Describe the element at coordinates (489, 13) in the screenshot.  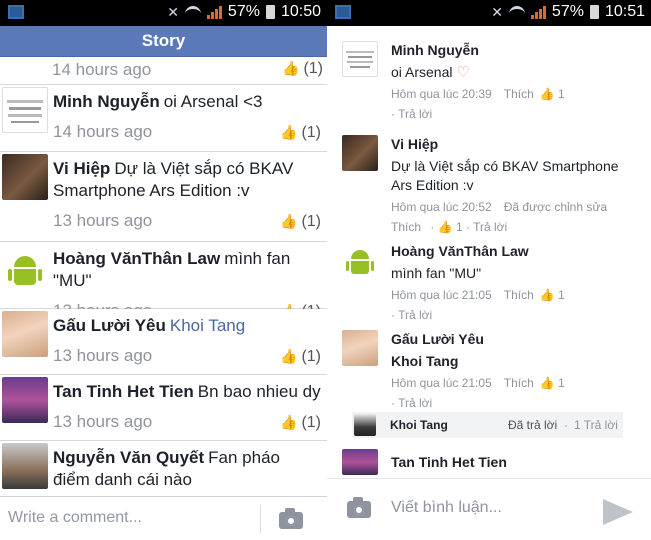
I see `status-bar: ✕ 57% 10:51` at that location.